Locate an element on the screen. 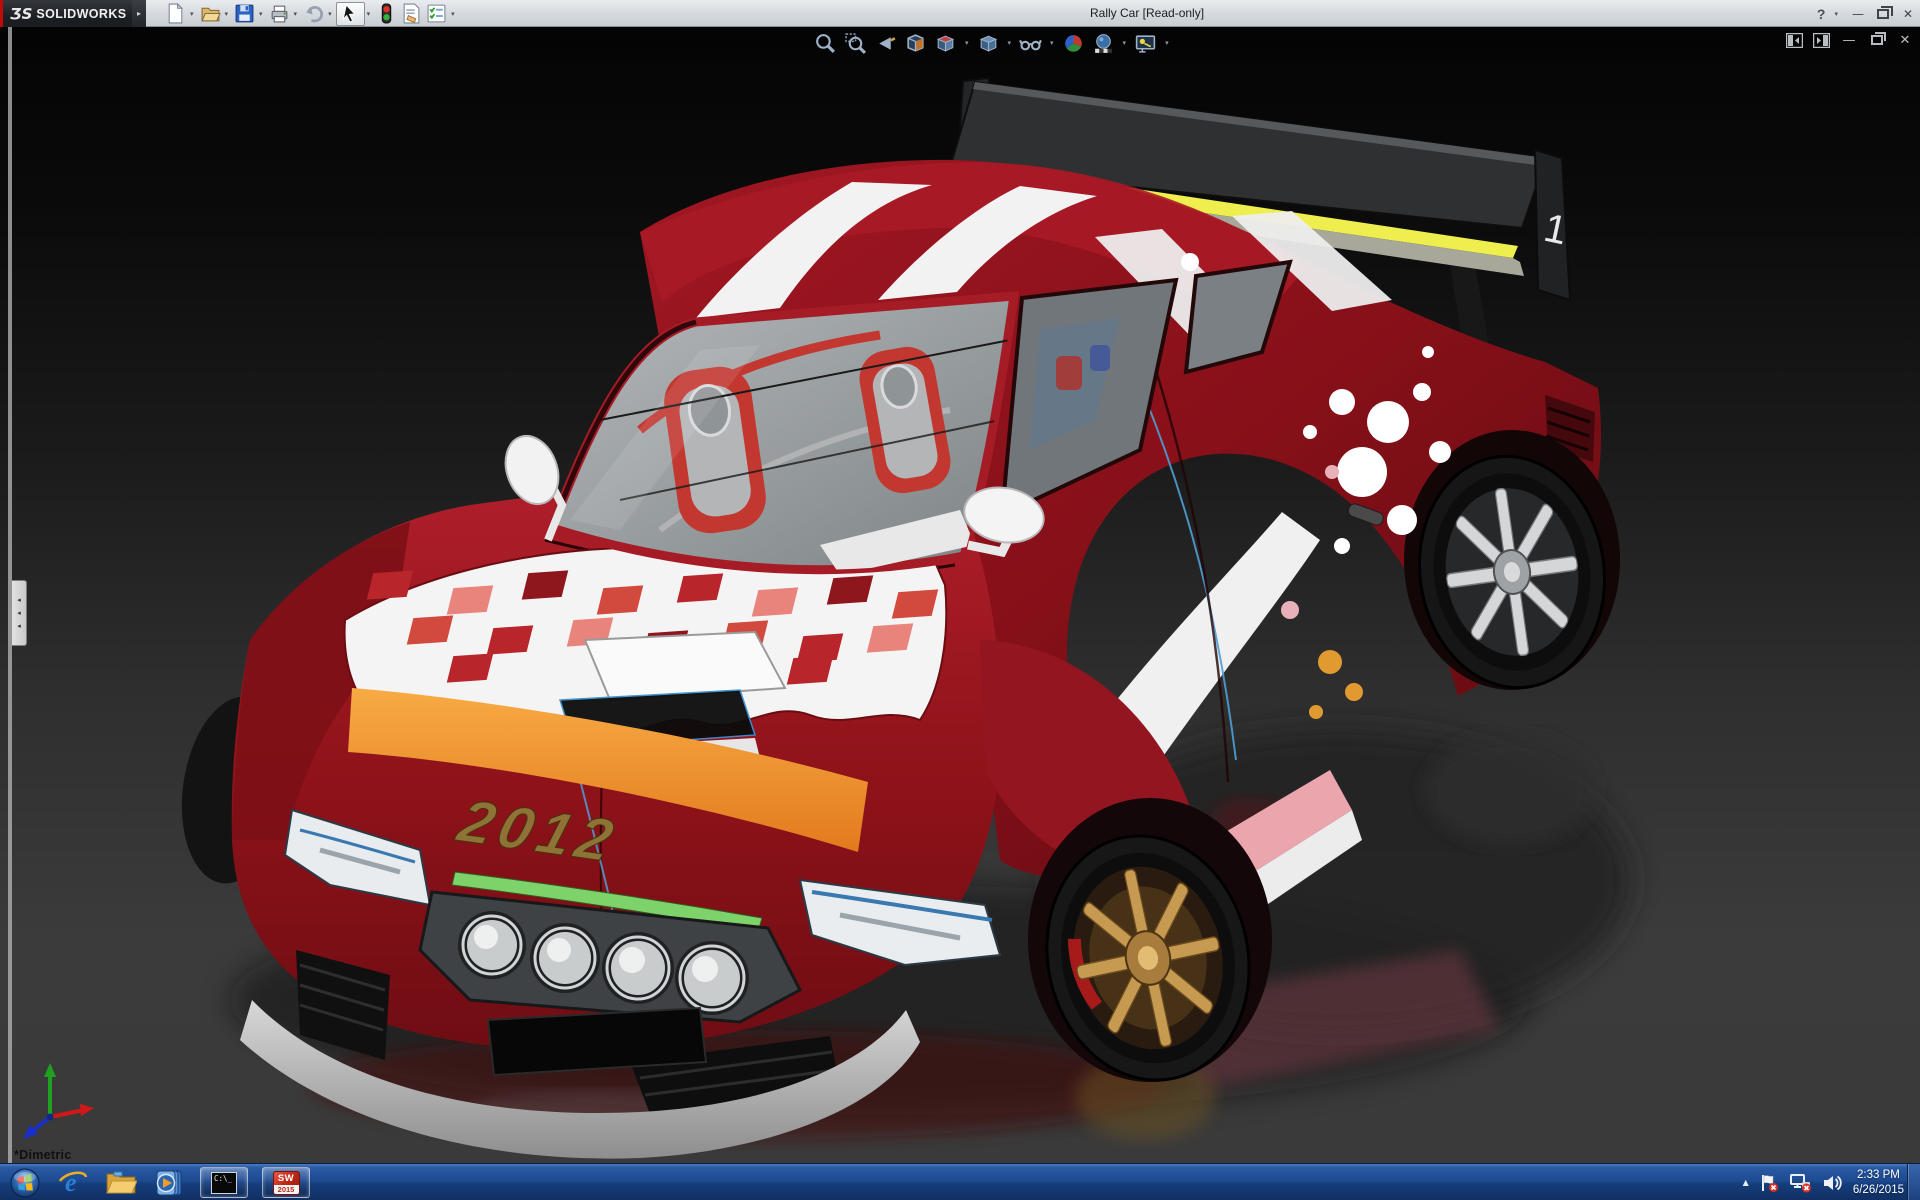 This screenshot has height=1200, width=1920. internet-explorer-icon: e is located at coordinates (73, 1182).